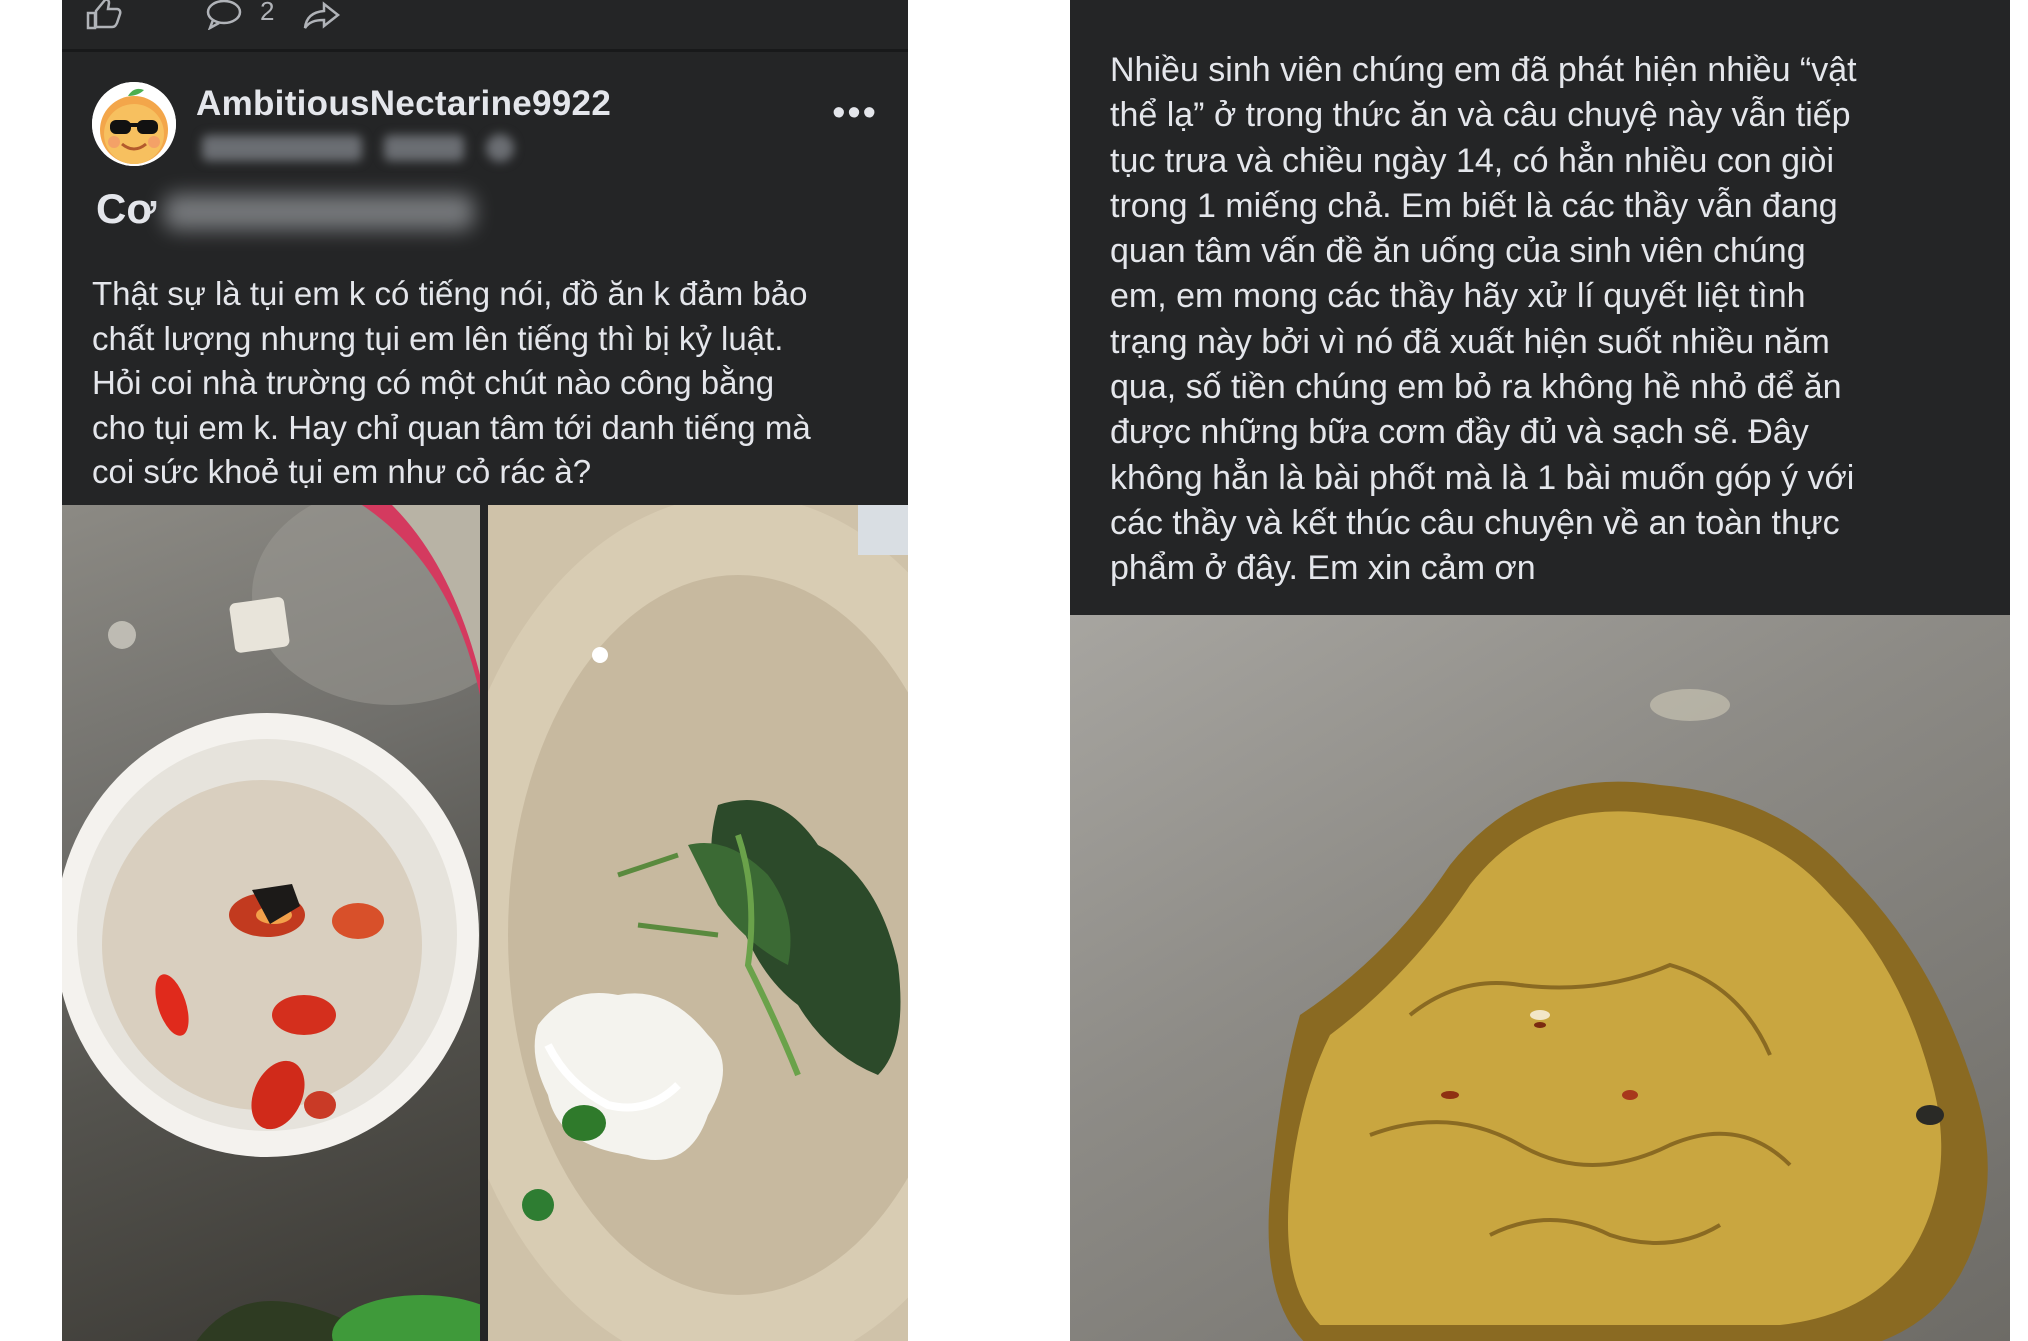 Image resolution: width=2028 pixels, height=1341 pixels. I want to click on rice-plate-image, so click(698, 923).